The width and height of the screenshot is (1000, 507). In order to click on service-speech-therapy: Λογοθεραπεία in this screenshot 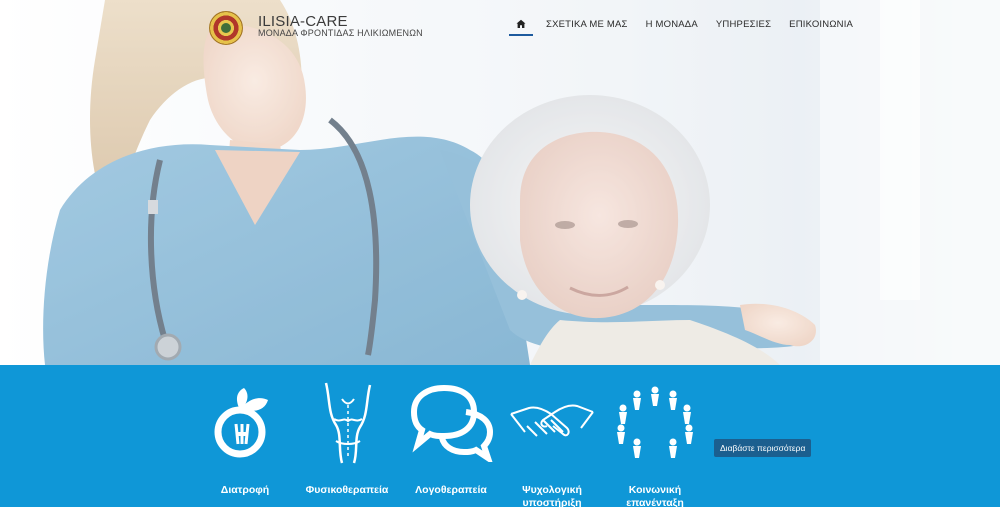, I will do `click(451, 436)`.